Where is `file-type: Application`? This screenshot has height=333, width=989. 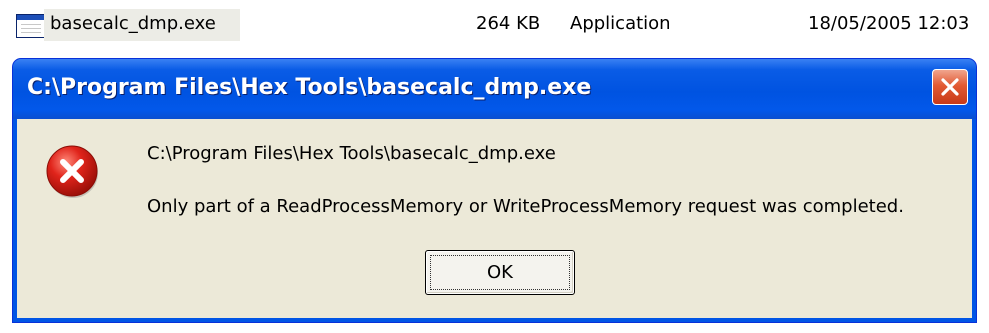
file-type: Application is located at coordinates (620, 23).